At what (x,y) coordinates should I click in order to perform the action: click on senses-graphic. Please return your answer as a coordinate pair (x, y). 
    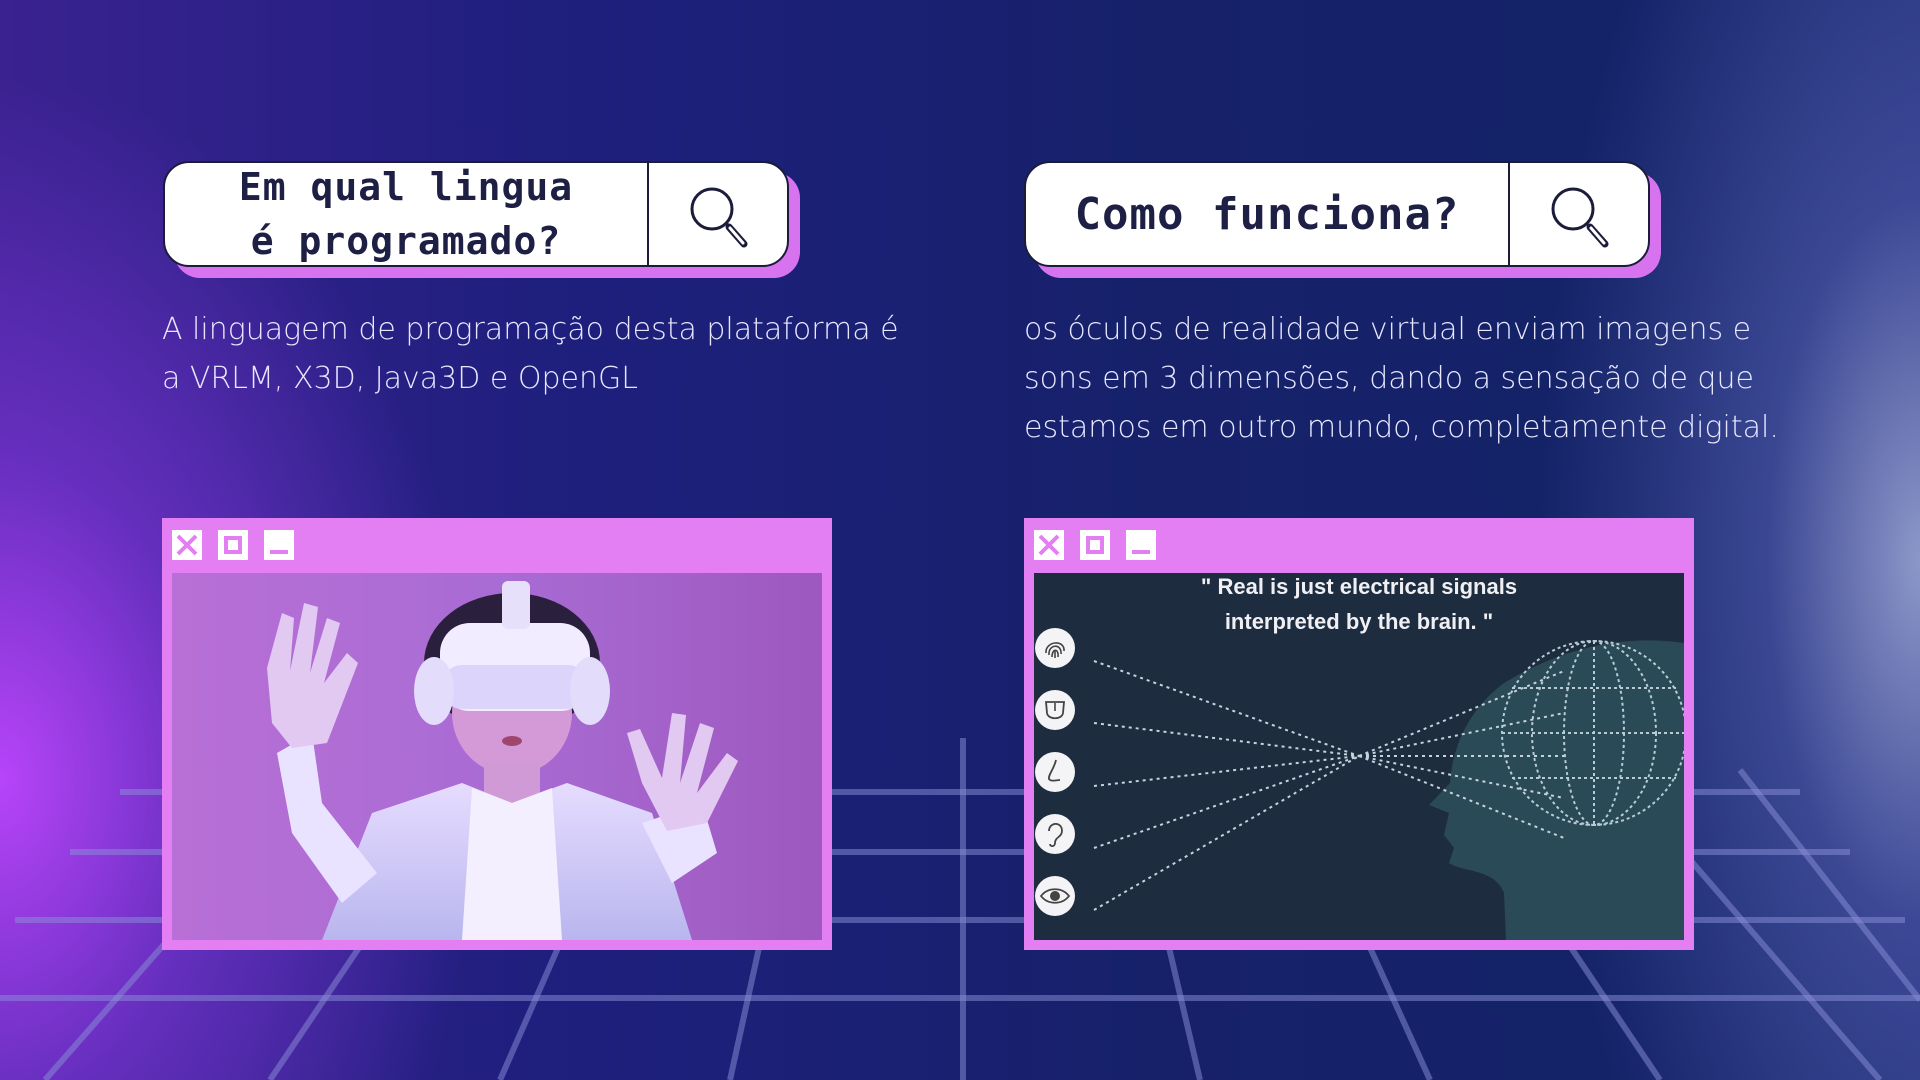
    Looking at the image, I should click on (1388, 790).